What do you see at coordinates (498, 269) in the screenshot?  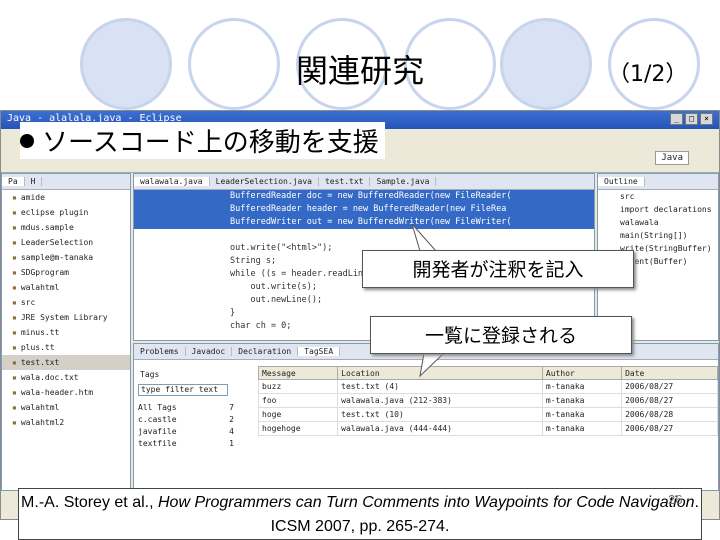 I see `callout-annotate: 開発者が注釈を記入` at bounding box center [498, 269].